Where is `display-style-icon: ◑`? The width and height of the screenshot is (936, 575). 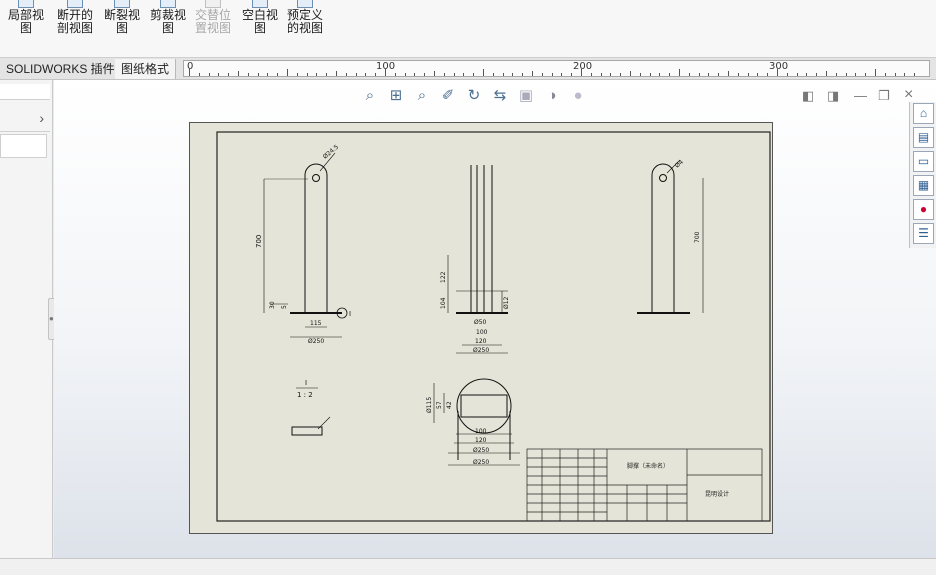 display-style-icon: ◑ is located at coordinates (552, 96).